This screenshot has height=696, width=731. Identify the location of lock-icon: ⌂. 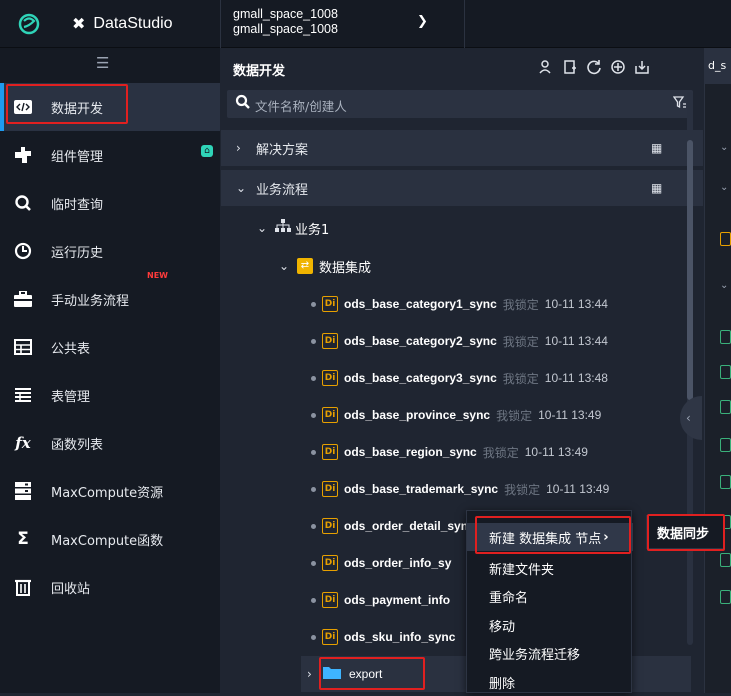
(207, 151).